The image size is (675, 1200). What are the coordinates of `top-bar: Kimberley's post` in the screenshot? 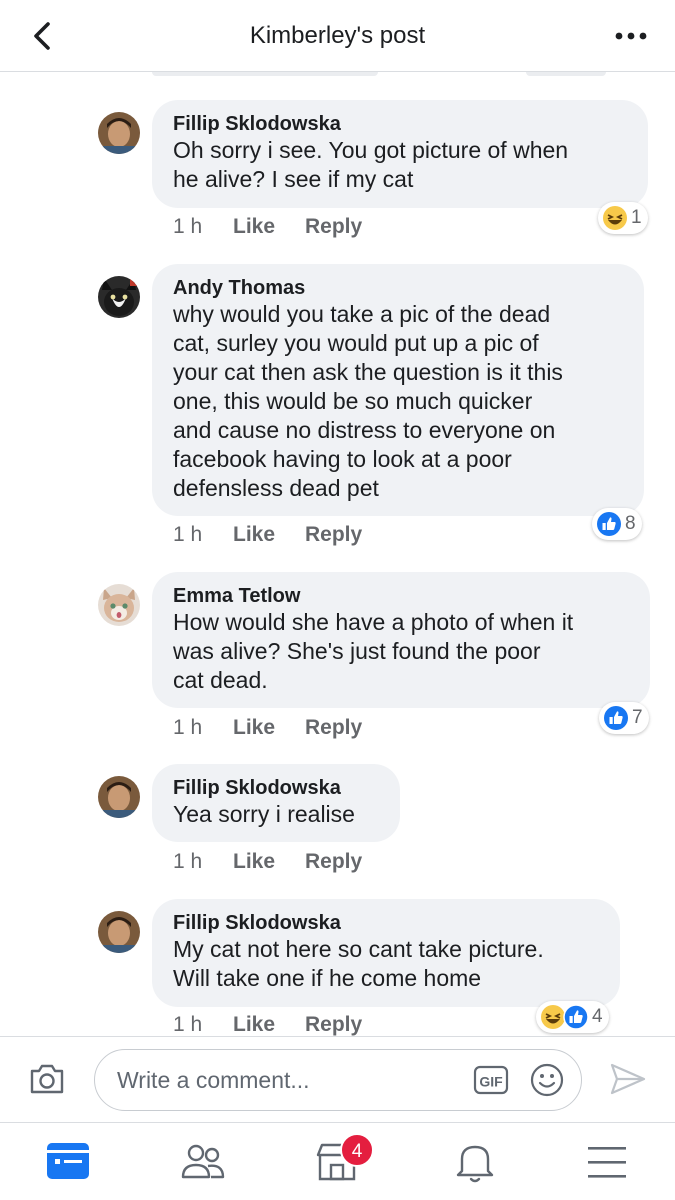 It's located at (337, 36).